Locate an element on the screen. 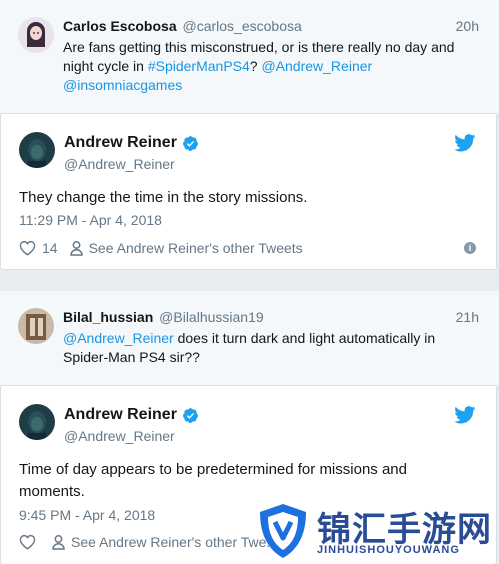  author-name: Bilal_hussian is located at coordinates (108, 317).